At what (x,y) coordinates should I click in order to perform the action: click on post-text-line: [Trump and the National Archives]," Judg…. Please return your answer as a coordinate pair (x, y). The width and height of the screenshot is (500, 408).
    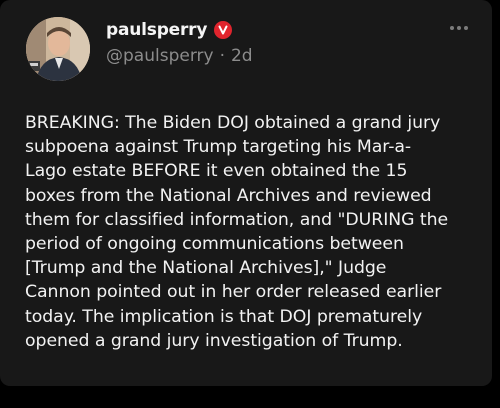
    Looking at the image, I should click on (206, 268).